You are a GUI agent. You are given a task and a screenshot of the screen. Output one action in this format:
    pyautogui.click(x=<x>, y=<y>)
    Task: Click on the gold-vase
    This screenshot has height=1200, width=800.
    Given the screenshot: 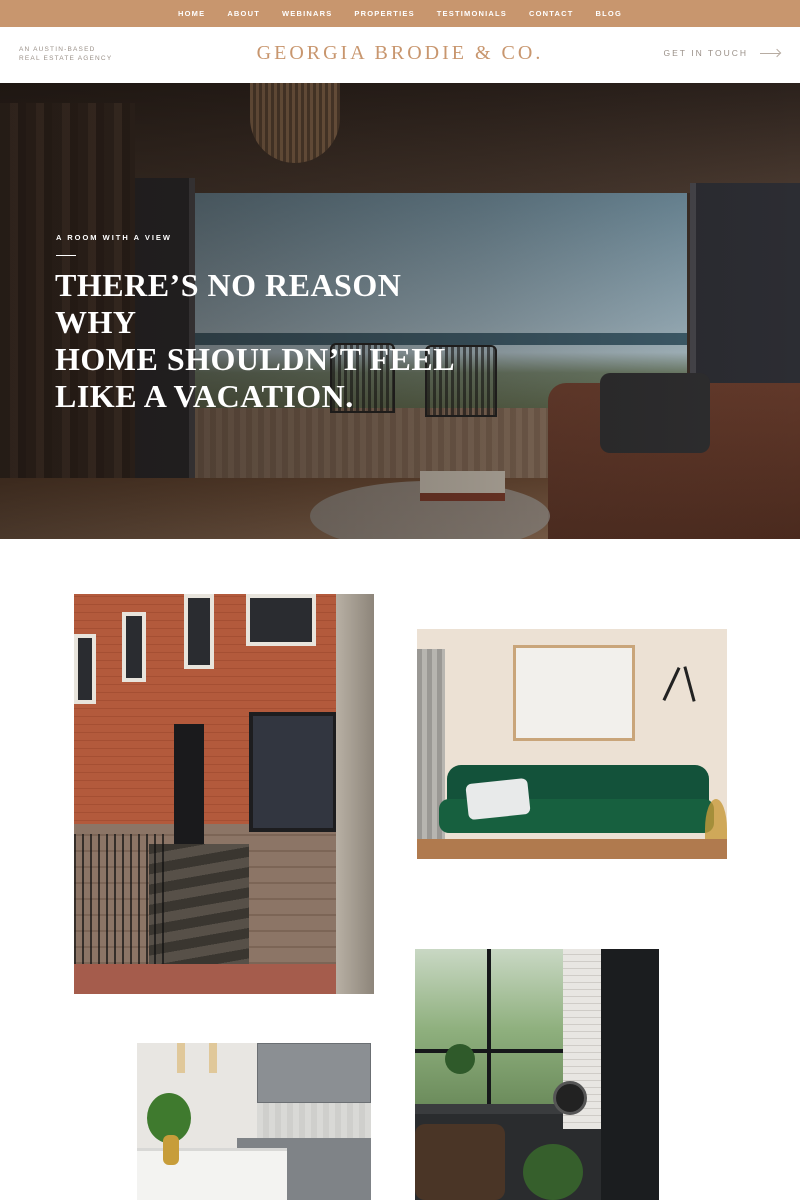 What is the action you would take?
    pyautogui.click(x=171, y=1150)
    